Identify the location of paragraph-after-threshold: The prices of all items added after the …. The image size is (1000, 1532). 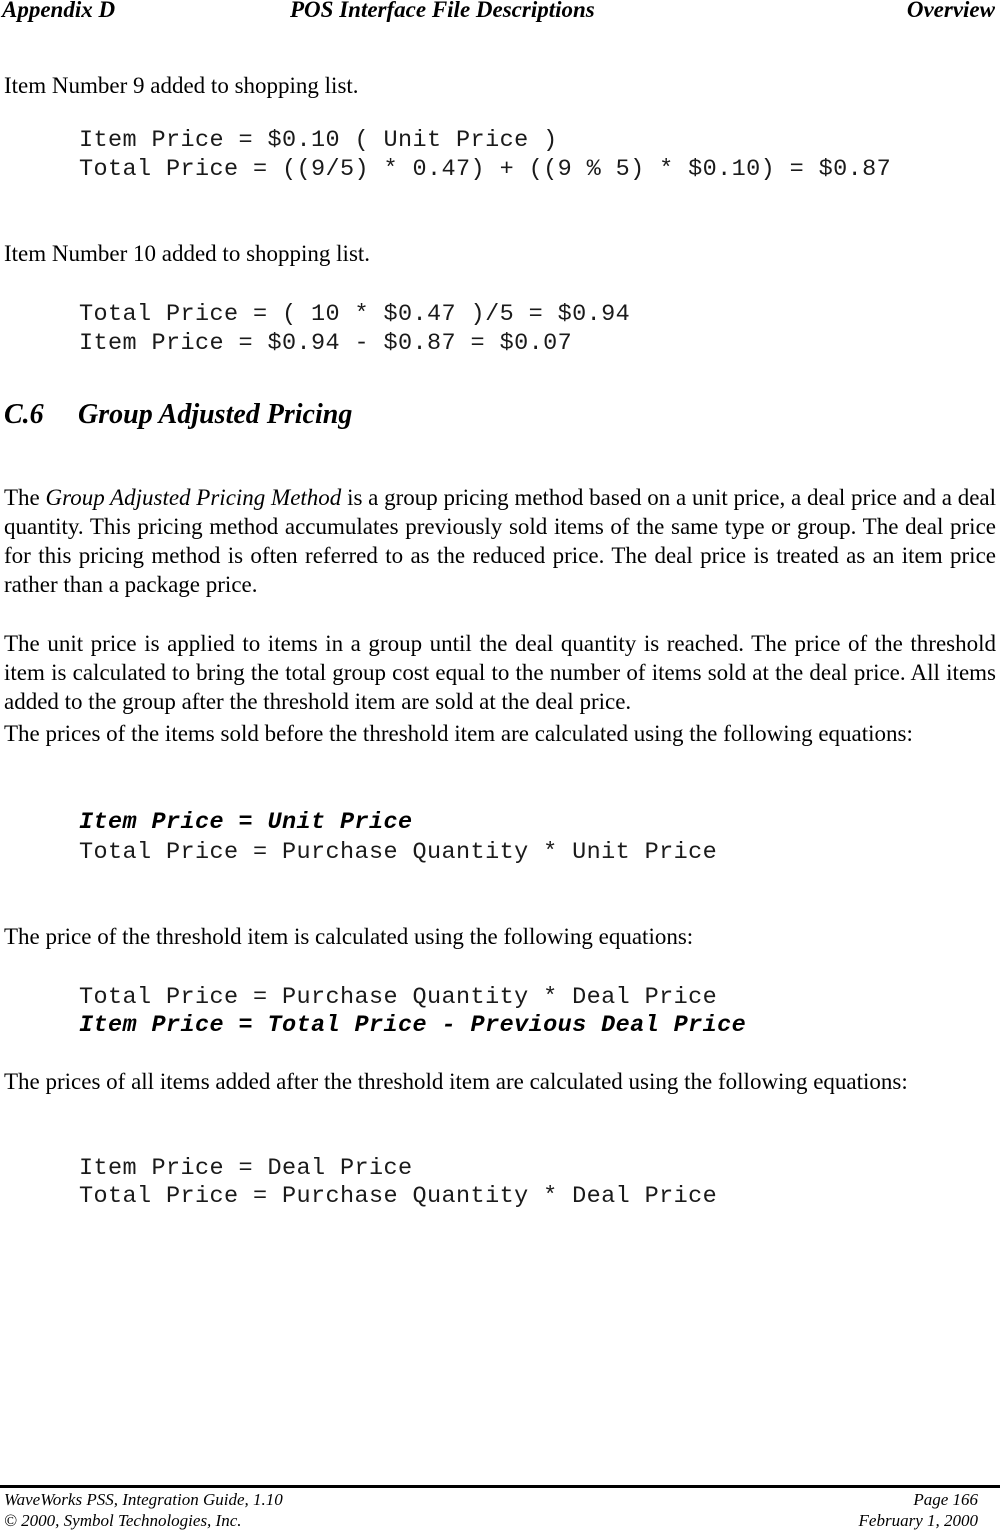
(456, 1081).